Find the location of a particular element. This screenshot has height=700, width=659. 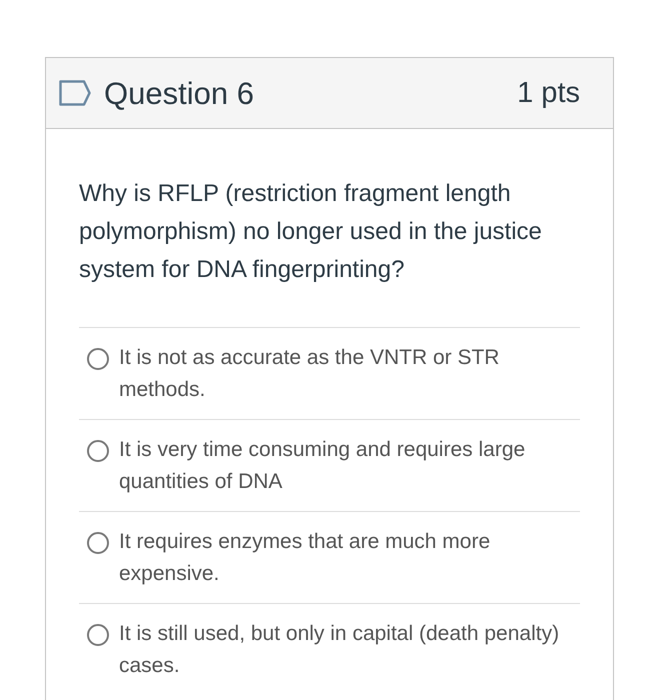

question-title: Question 6 is located at coordinates (179, 93).